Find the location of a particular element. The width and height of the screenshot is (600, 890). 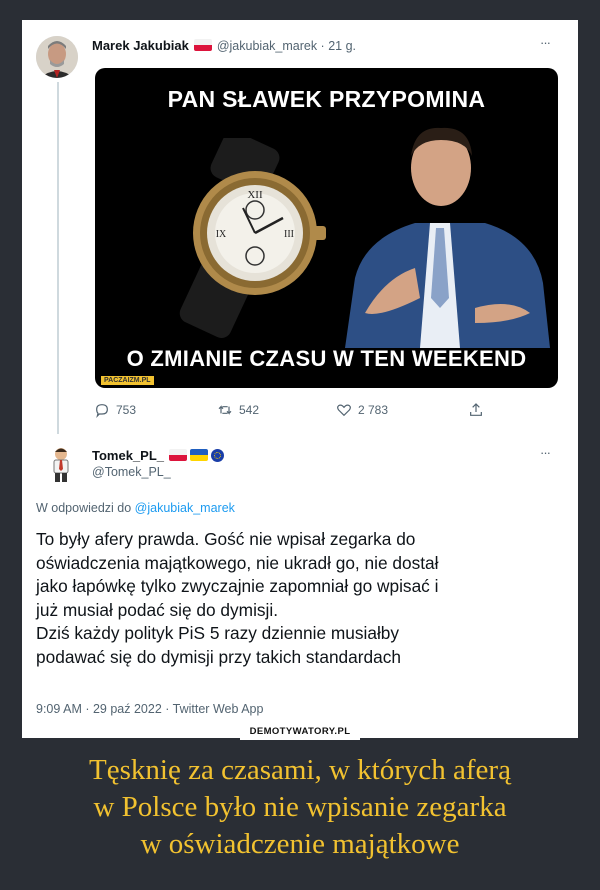

retweet-icon is located at coordinates (225, 410).